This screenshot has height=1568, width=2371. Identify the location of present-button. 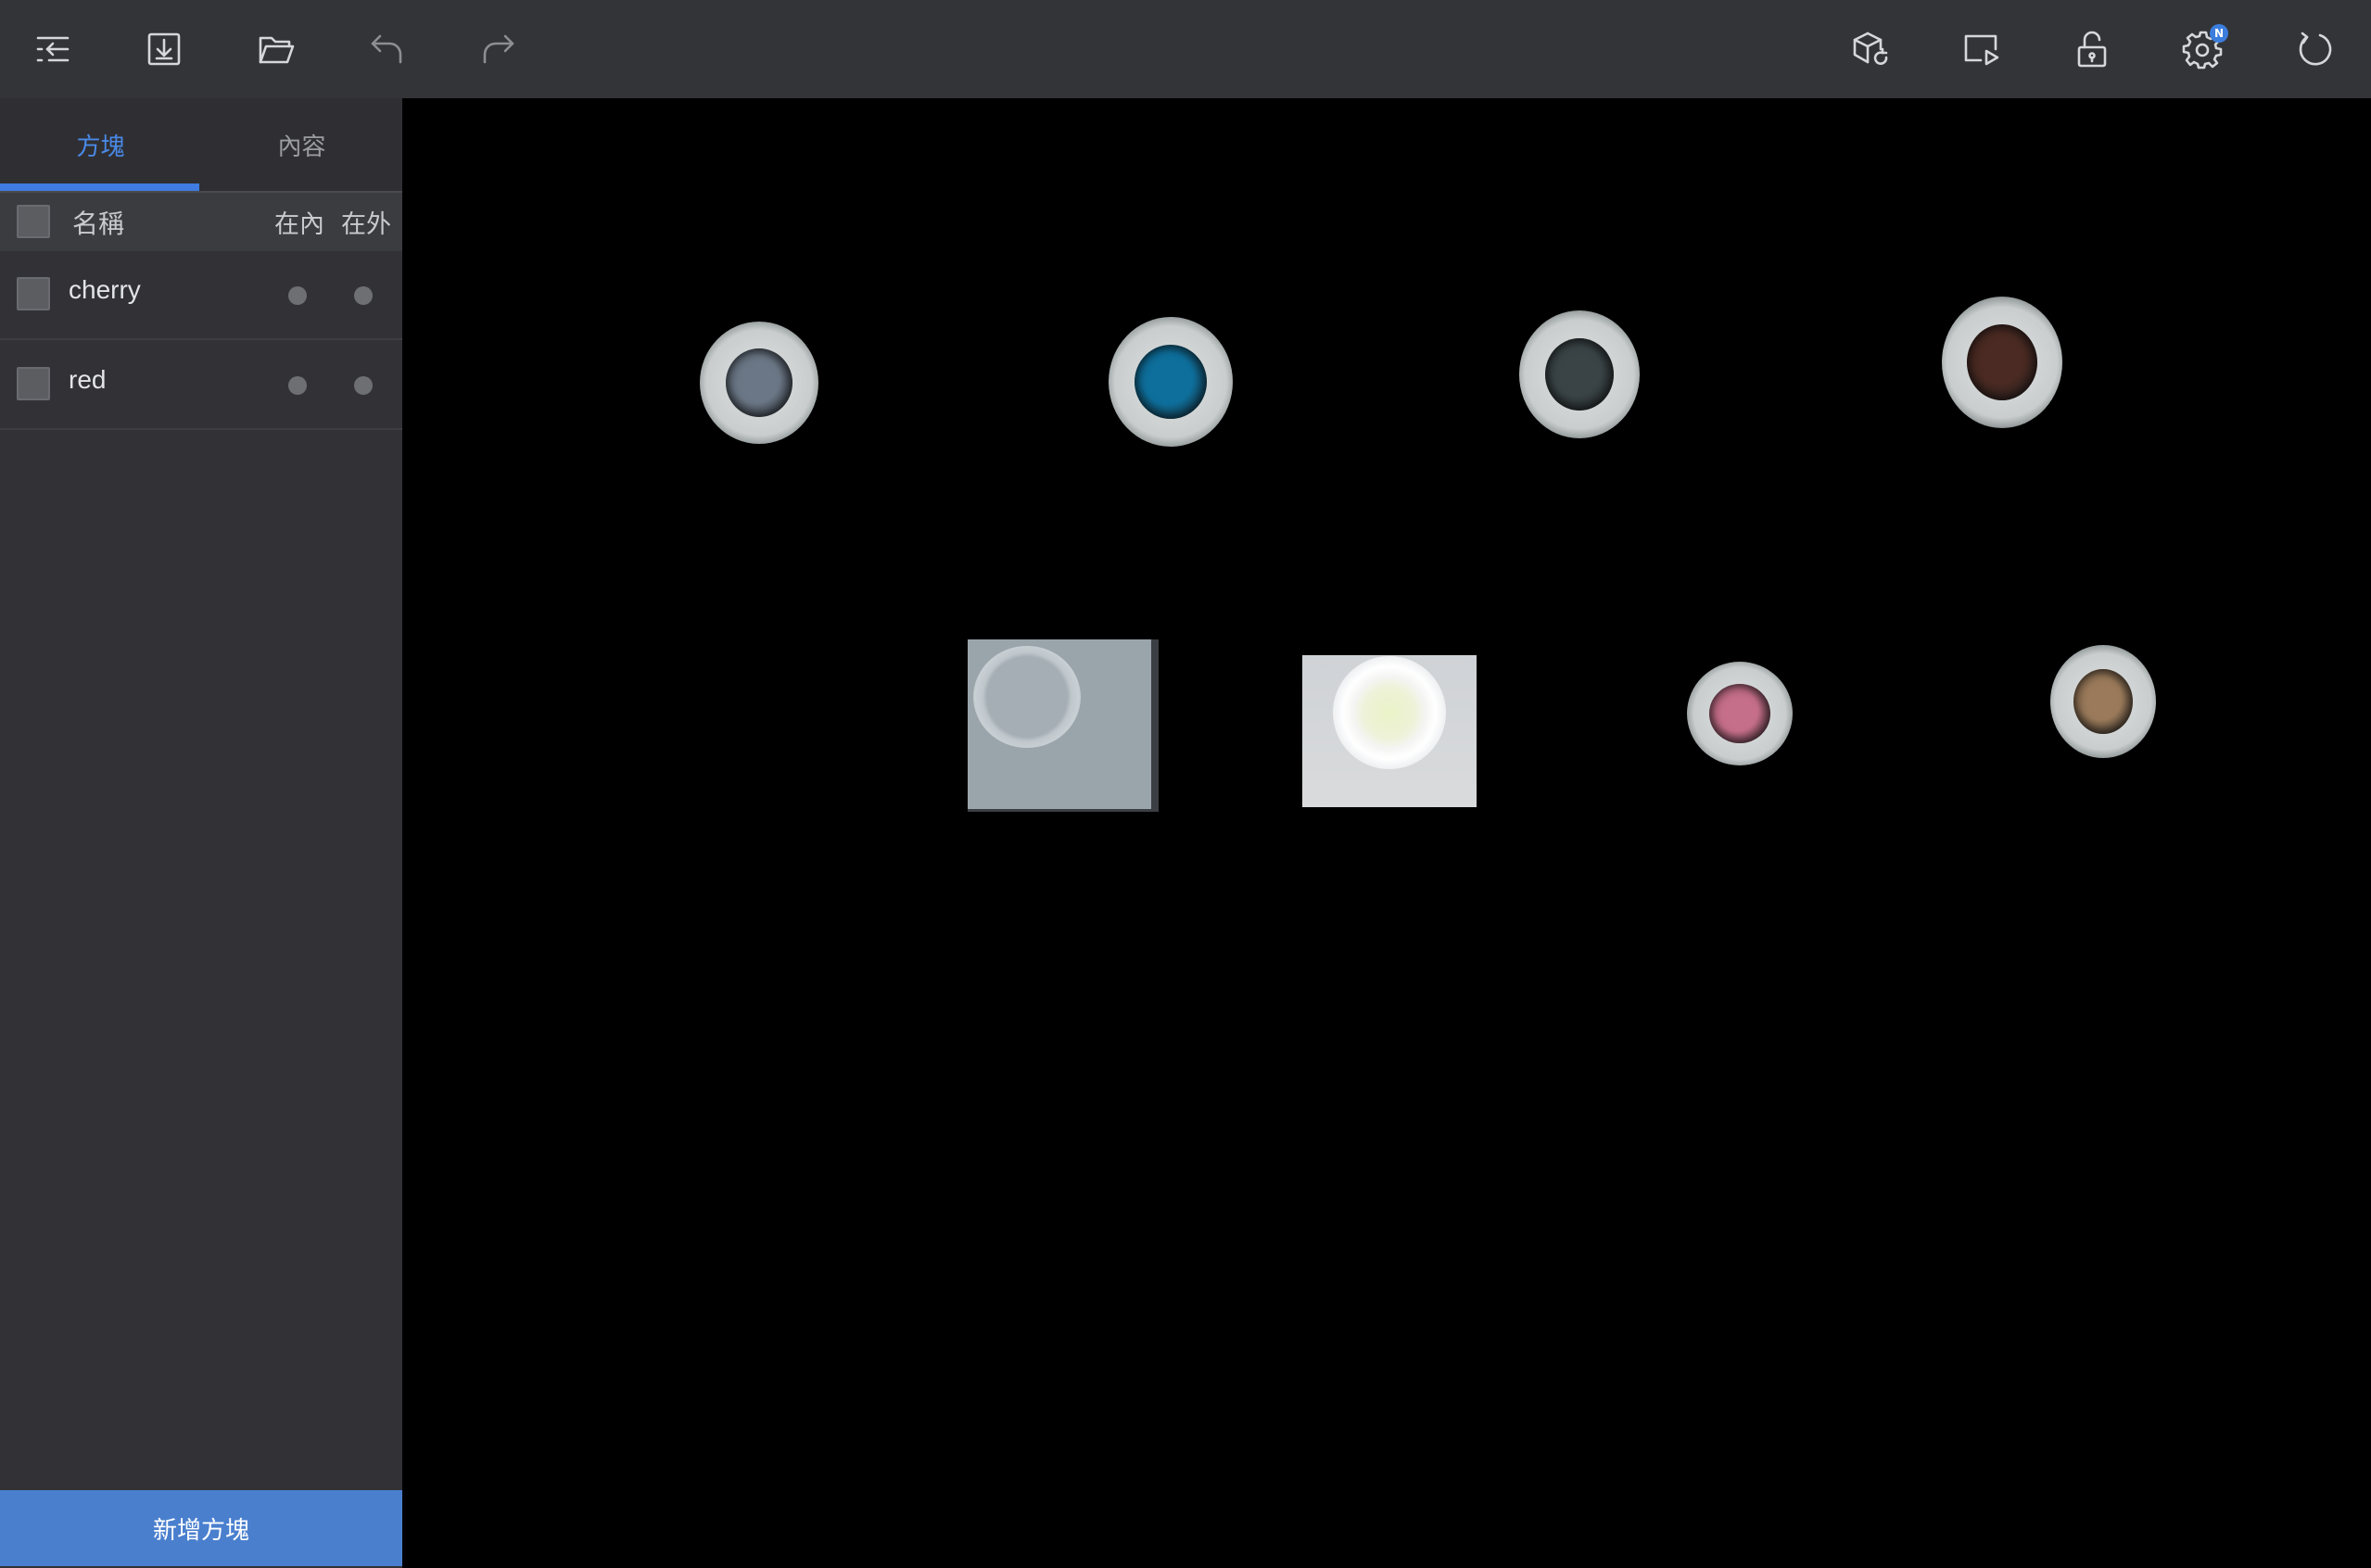
(1981, 49).